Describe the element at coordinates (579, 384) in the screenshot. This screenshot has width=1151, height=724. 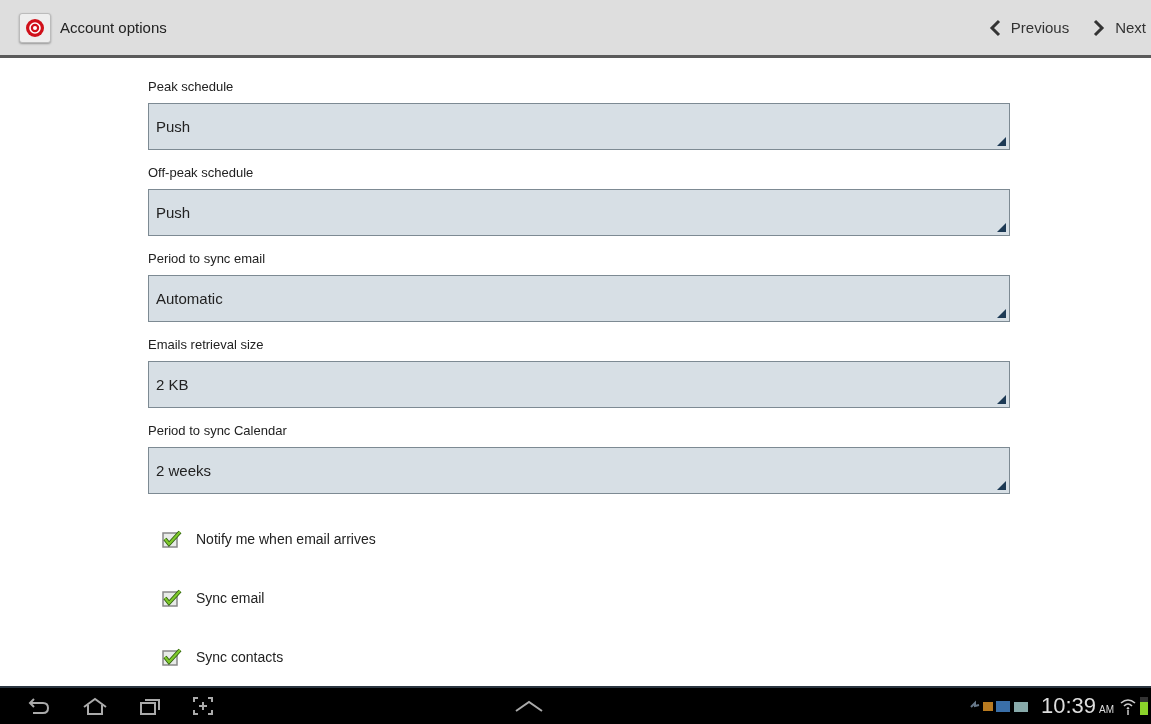
I see `dropdown: 2 KB` at that location.